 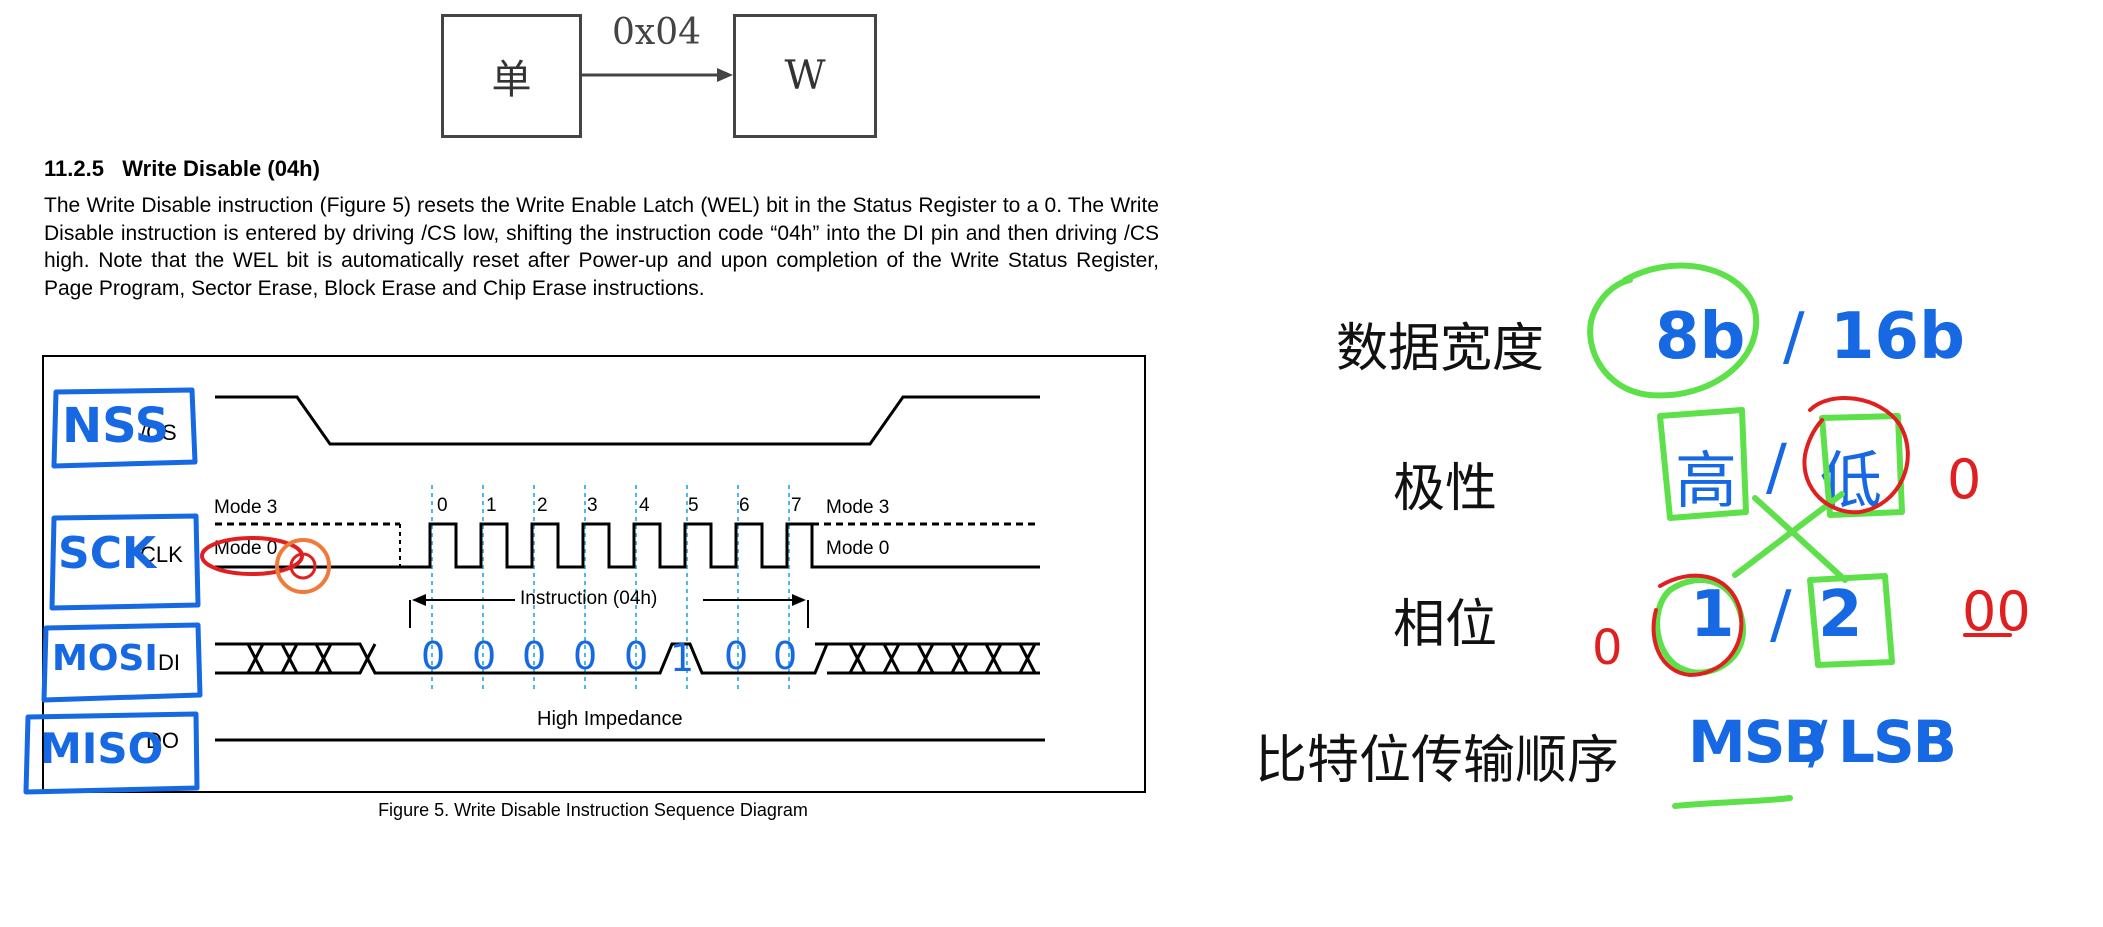 I want to click on clock-number: 1, so click(x=491, y=505).